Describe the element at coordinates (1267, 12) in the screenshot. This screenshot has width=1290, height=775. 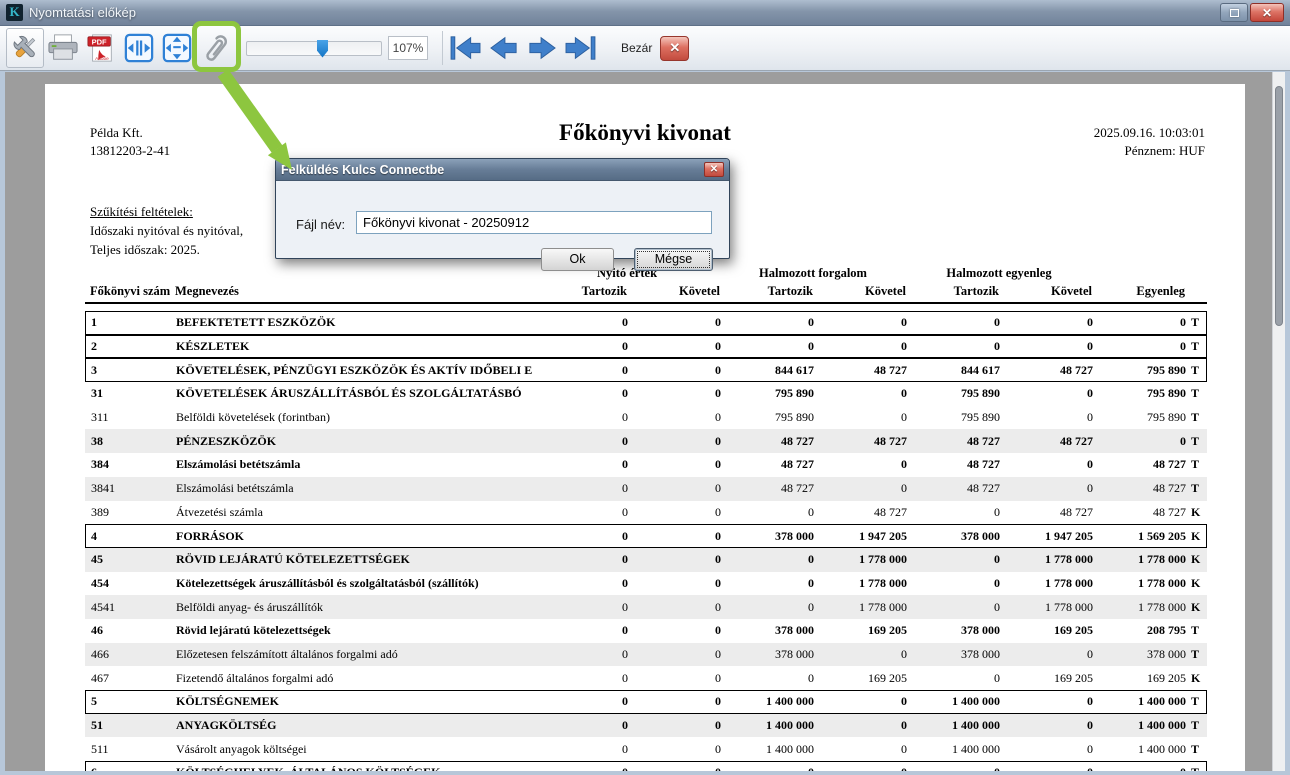
I see `window-close-button: ✕` at that location.